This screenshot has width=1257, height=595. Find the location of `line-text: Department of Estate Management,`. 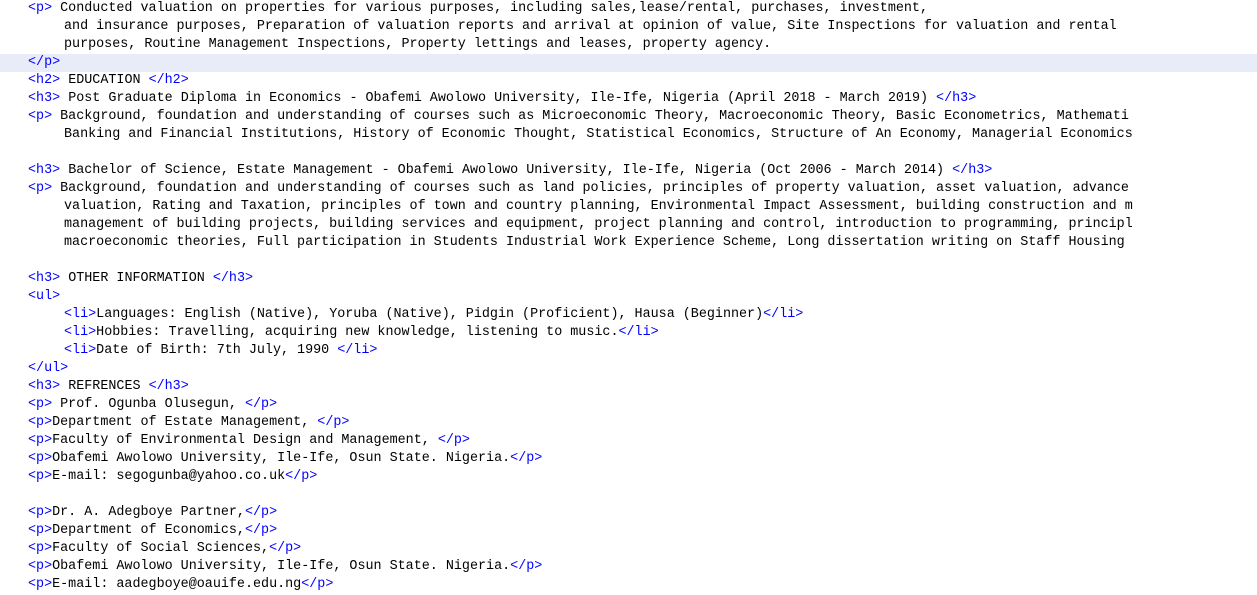

line-text: Department of Estate Management, is located at coordinates (185, 422).